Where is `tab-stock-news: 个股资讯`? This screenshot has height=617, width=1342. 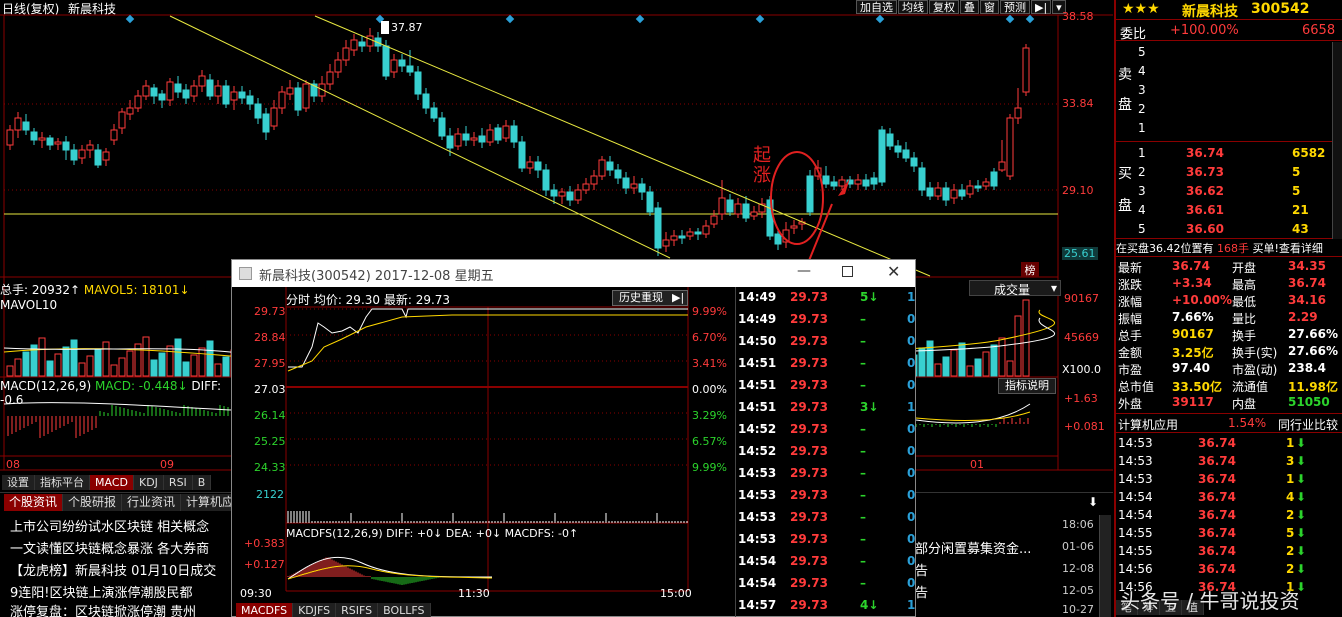 tab-stock-news: 个股资讯 is located at coordinates (34, 502).